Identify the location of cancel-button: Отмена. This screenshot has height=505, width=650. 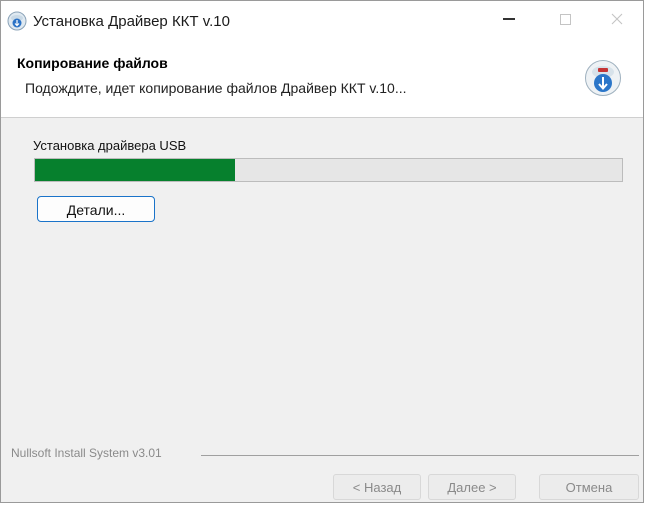
(589, 487).